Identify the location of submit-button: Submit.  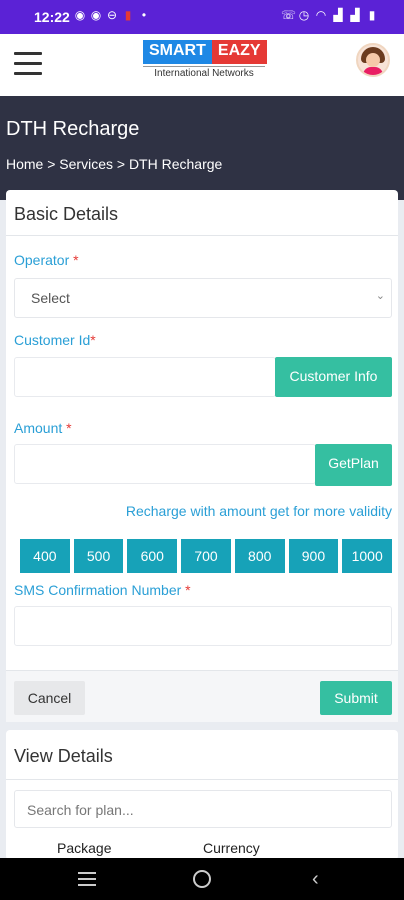
(356, 698).